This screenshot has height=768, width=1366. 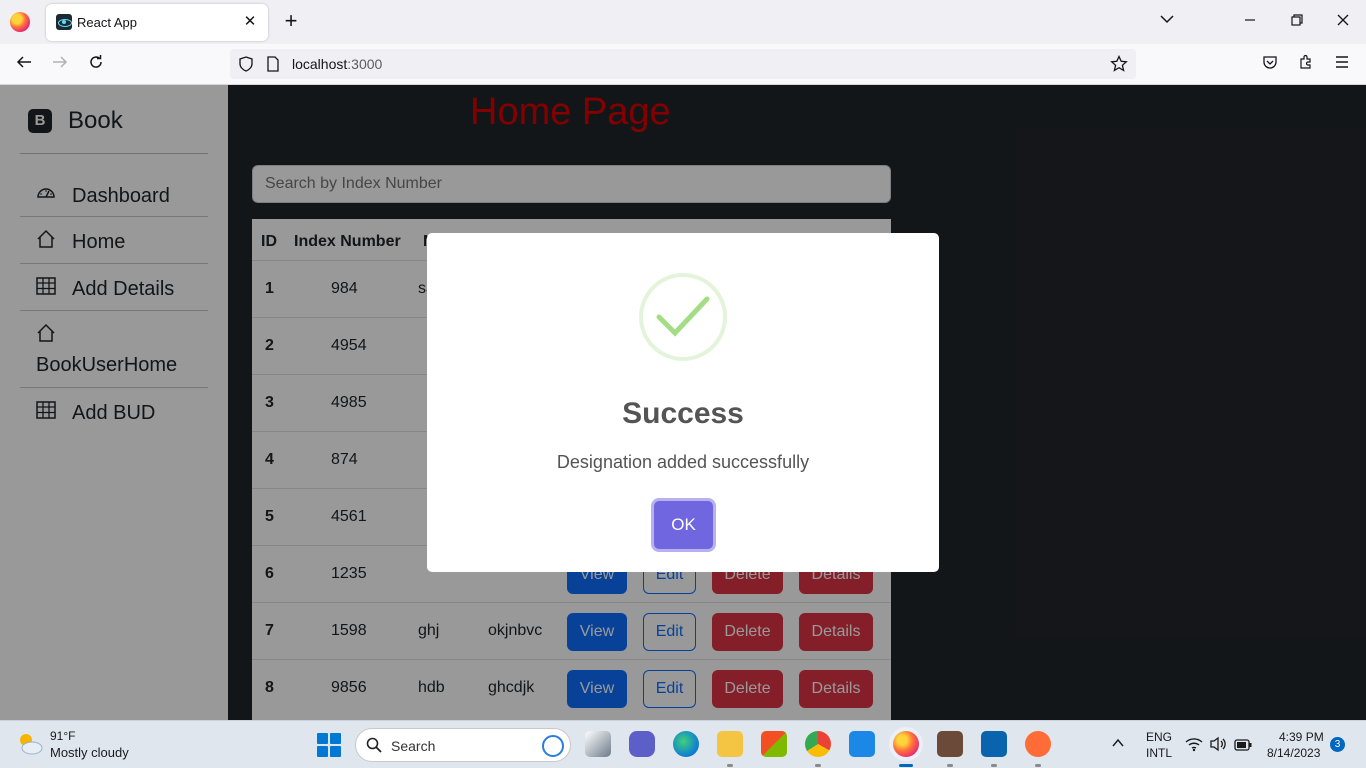 I want to click on vscode-icon, so click(x=994, y=744).